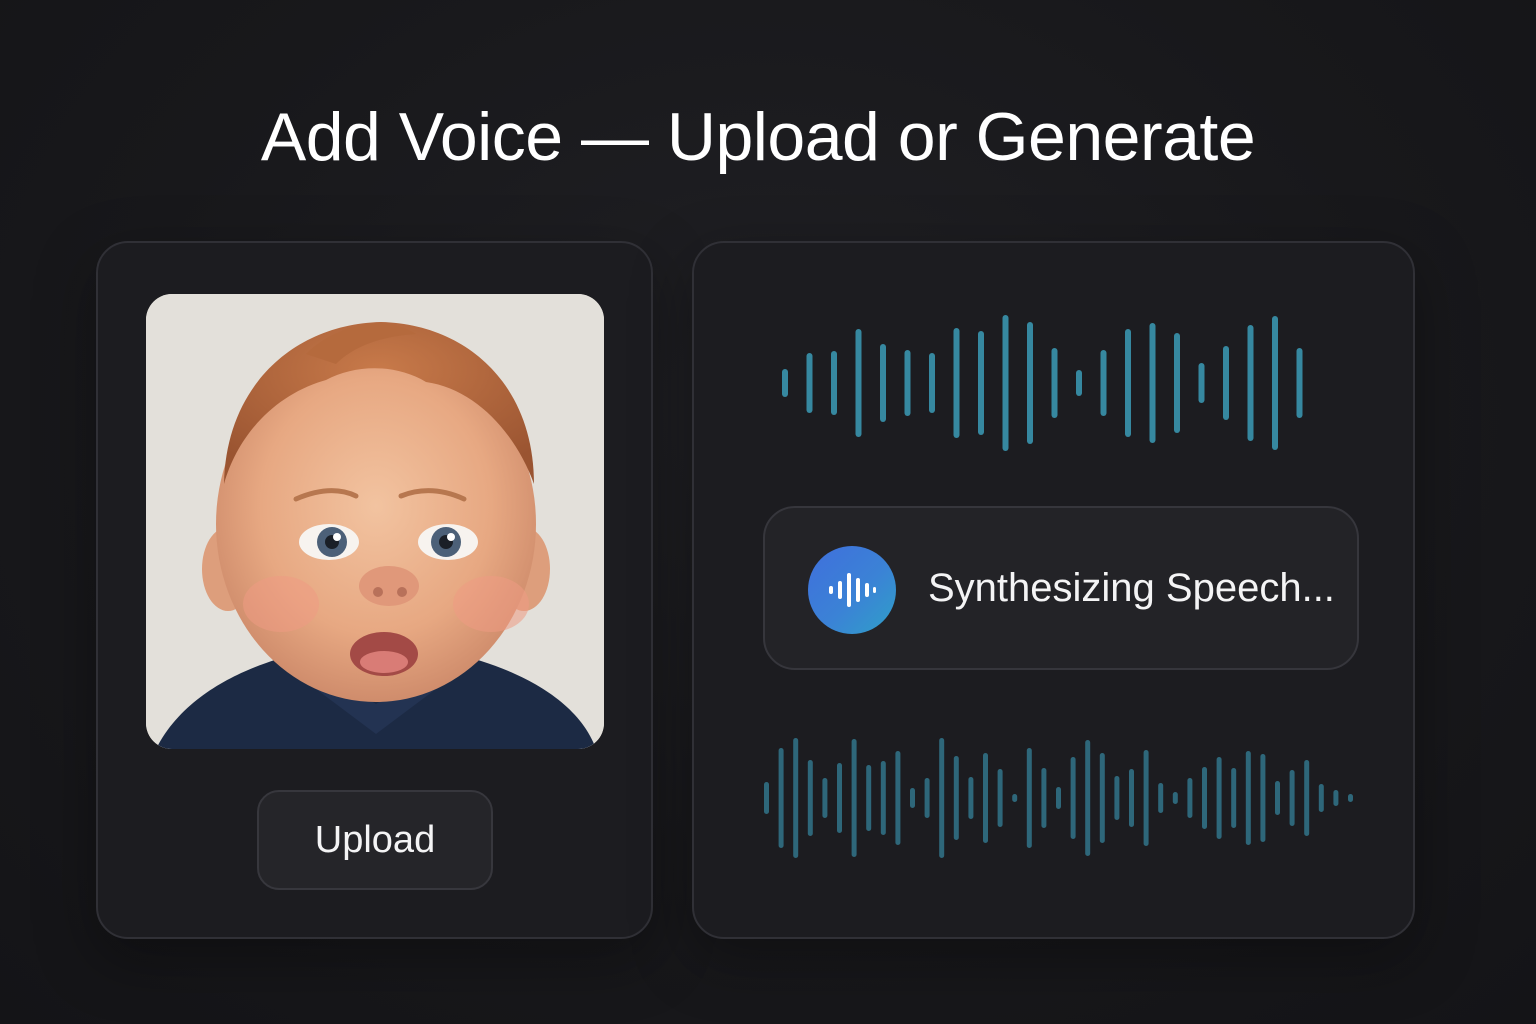  I want to click on baby-photo, so click(375, 521).